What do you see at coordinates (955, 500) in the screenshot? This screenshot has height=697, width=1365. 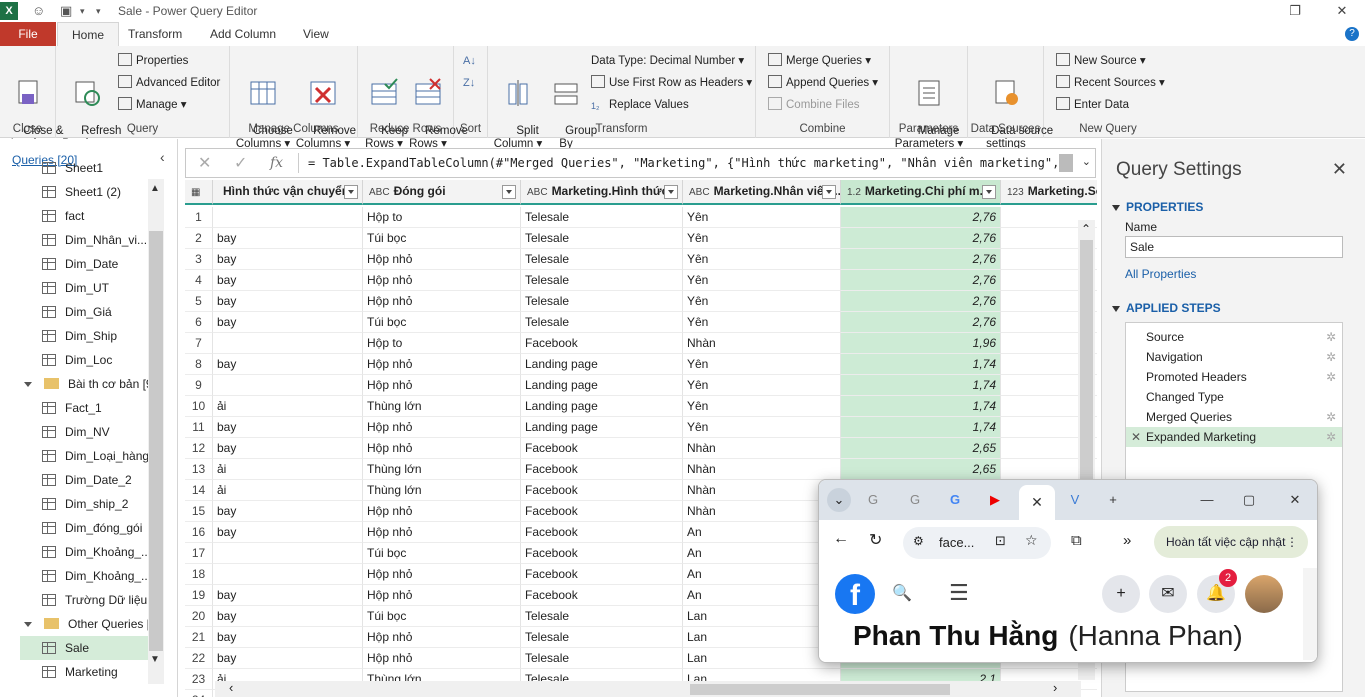 I see `tab-google-3-icon: G` at bounding box center [955, 500].